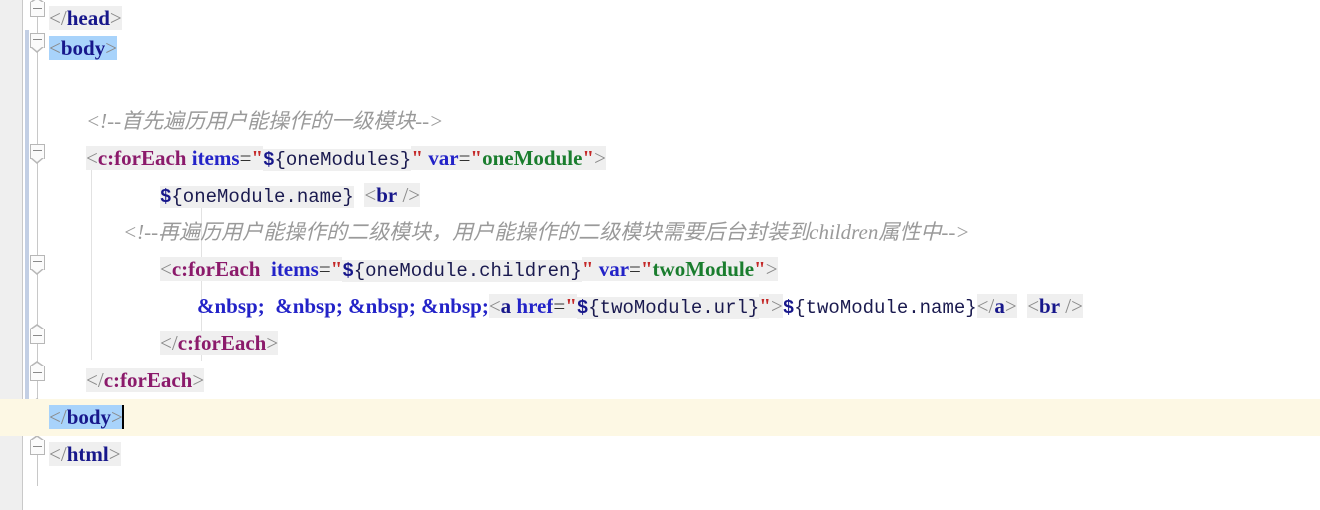 The height and width of the screenshot is (510, 1320). I want to click on code-line: </html>, so click(684, 454).